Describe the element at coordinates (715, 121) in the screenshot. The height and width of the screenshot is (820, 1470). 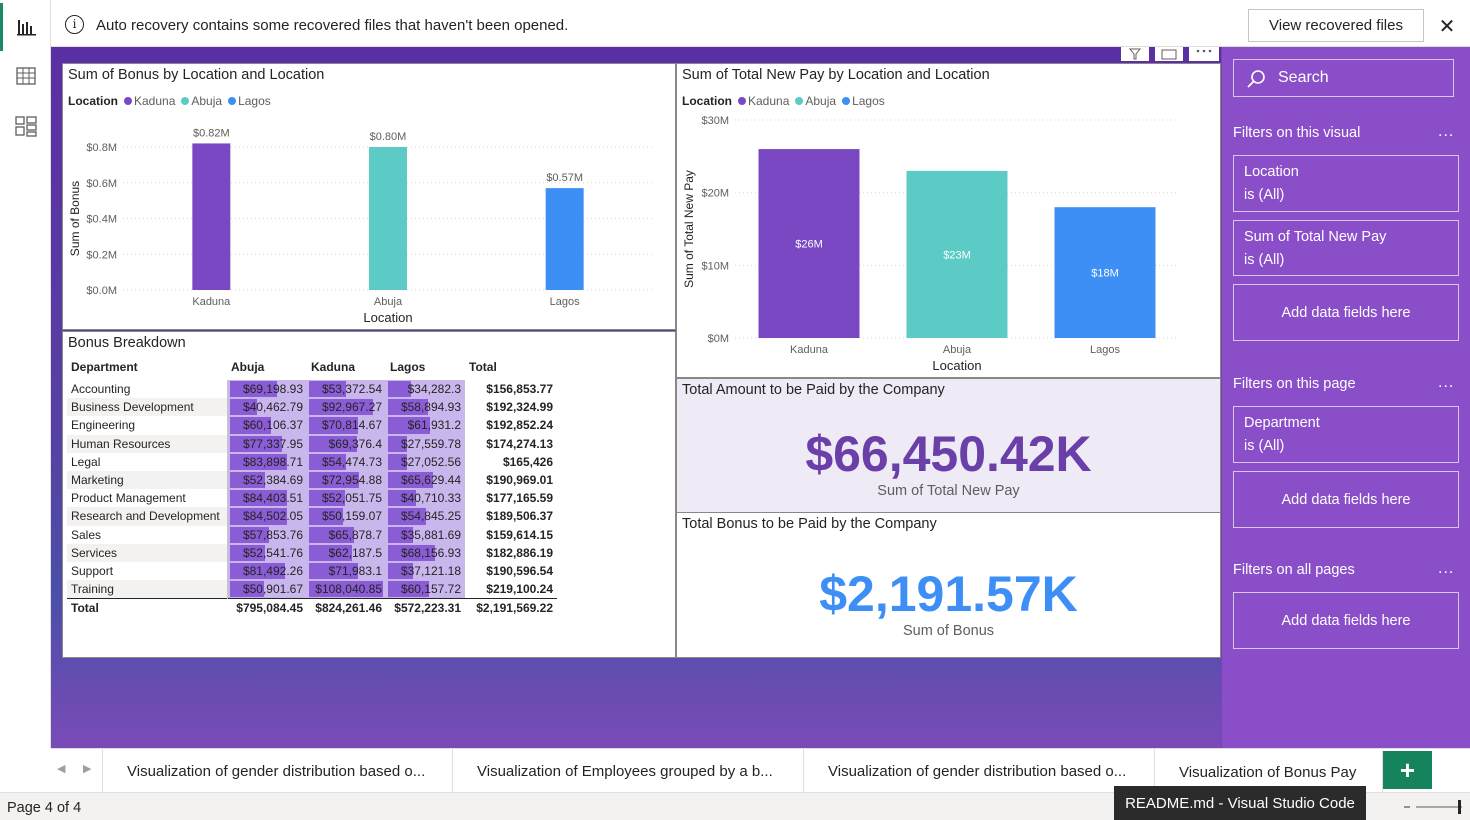
I see `y-tick-label: $30M` at that location.